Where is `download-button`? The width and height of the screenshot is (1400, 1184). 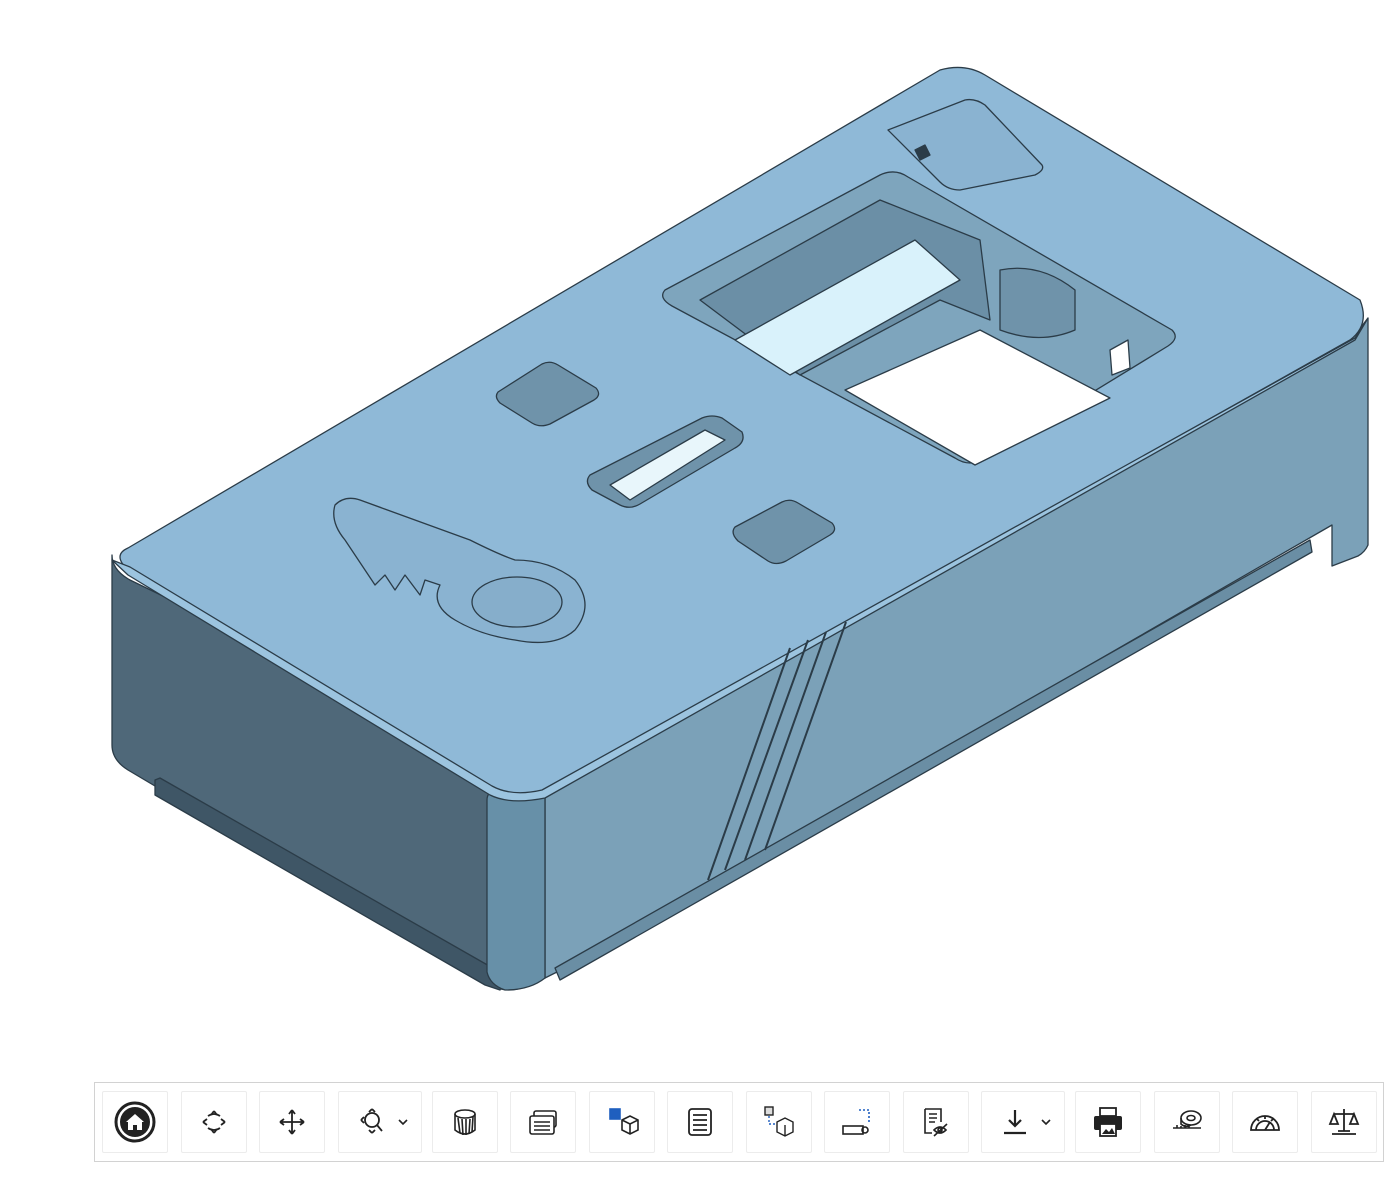
download-button is located at coordinates (1023, 1122).